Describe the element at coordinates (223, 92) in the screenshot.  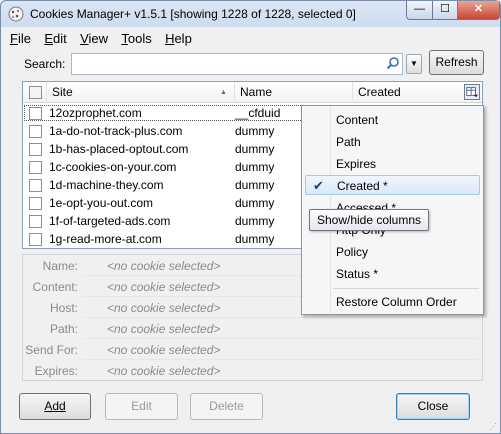
I see `sort-ascending-icon: ▲` at that location.